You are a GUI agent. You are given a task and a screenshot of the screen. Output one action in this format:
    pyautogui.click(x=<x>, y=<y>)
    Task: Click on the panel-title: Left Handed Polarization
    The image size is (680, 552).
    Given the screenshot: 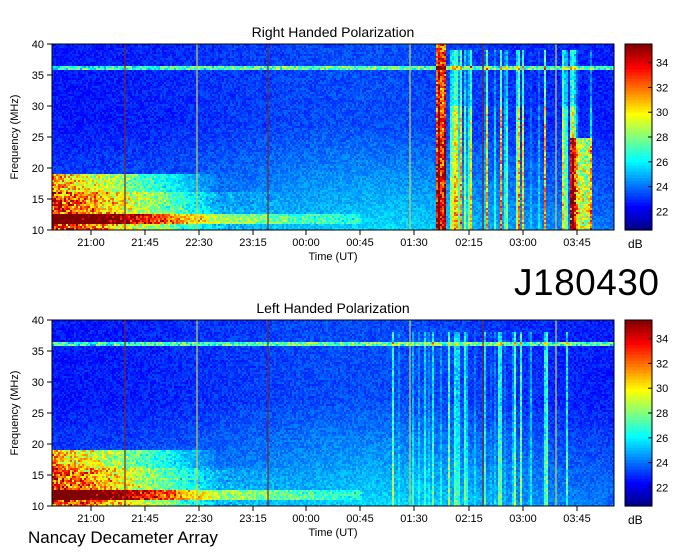 What is the action you would take?
    pyautogui.click(x=332, y=308)
    